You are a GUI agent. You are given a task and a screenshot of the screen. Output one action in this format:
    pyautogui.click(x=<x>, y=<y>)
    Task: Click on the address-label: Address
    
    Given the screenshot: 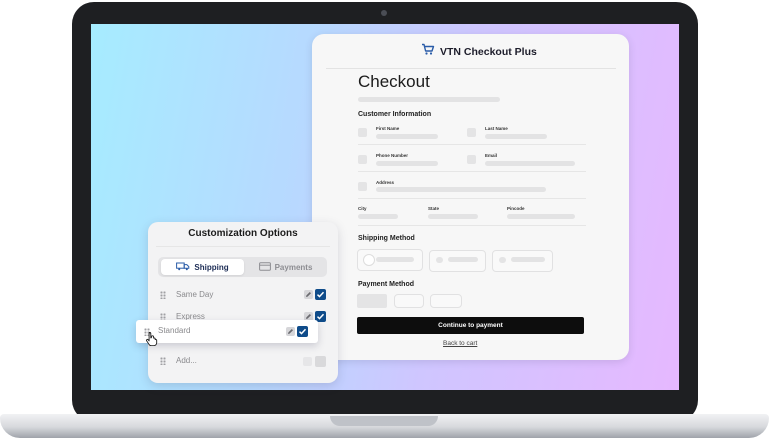 What is the action you would take?
    pyautogui.click(x=385, y=182)
    